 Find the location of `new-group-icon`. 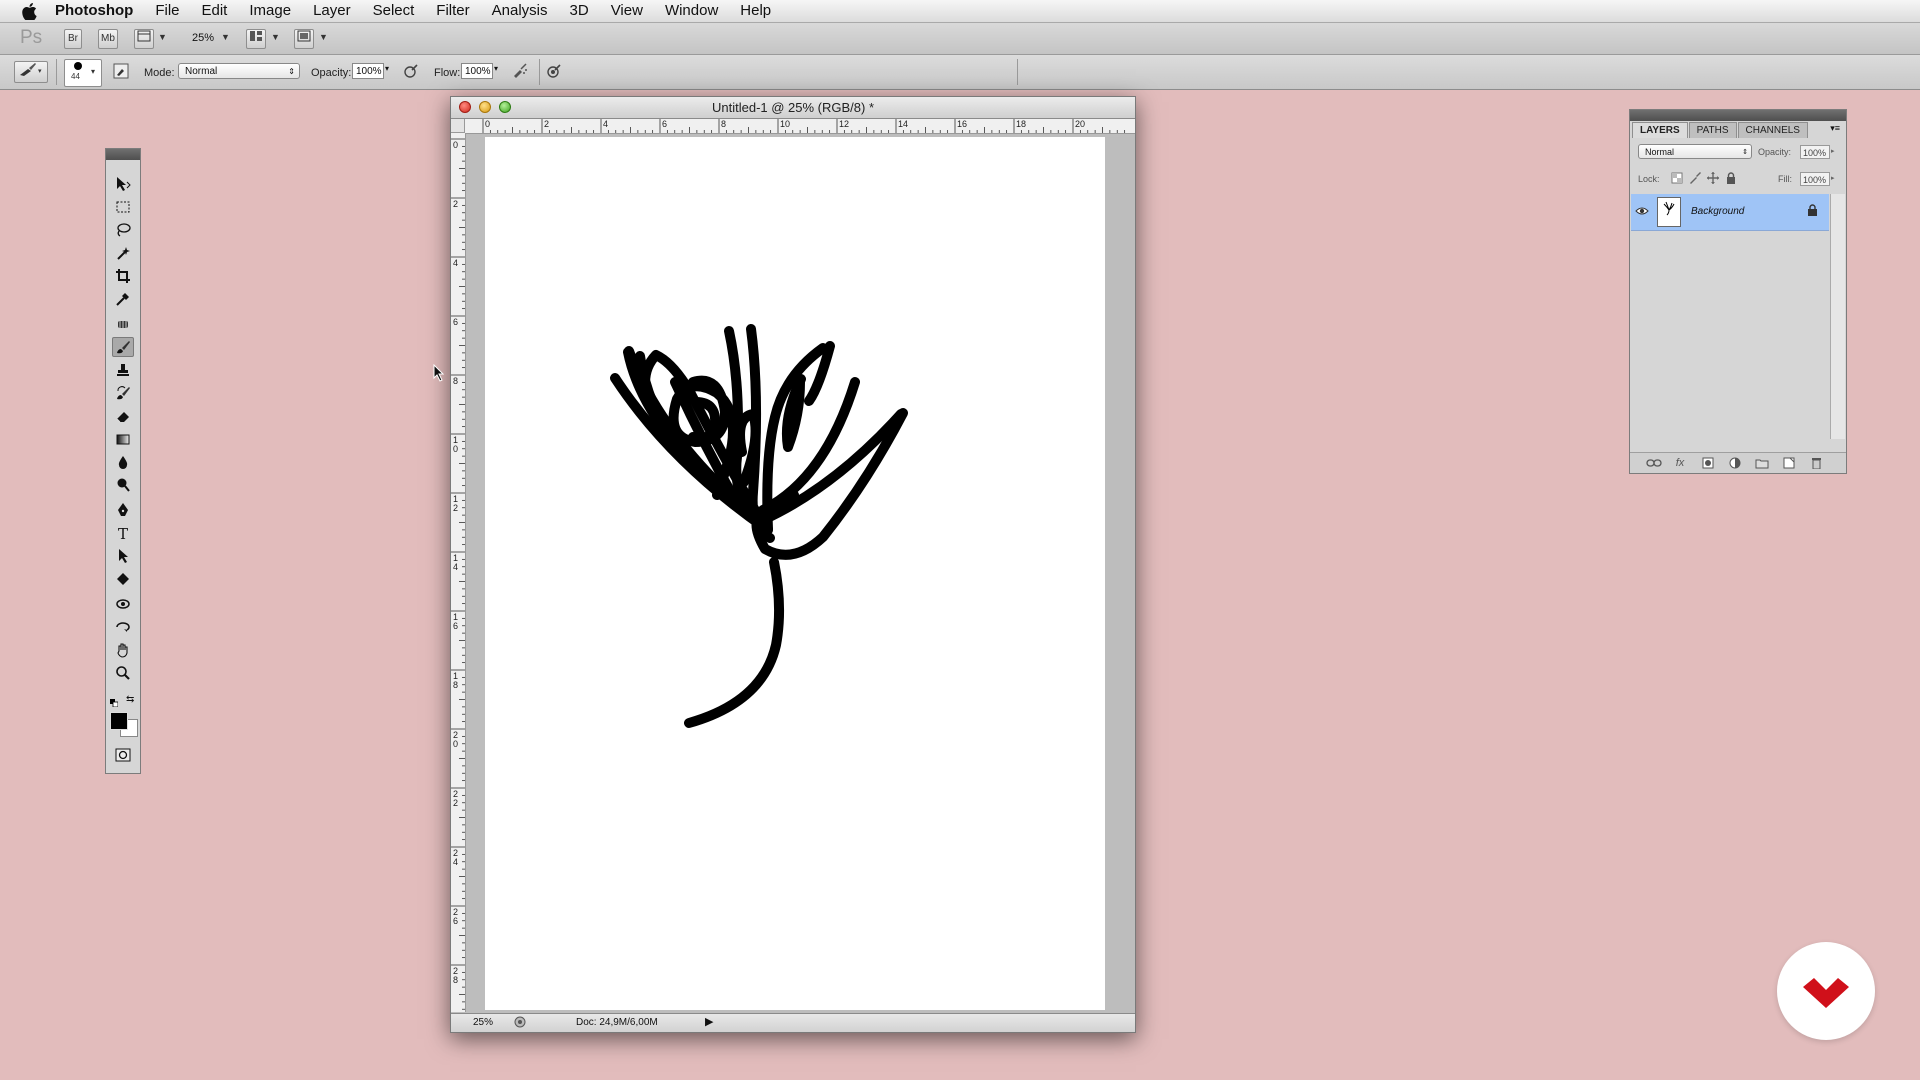

new-group-icon is located at coordinates (1762, 463).